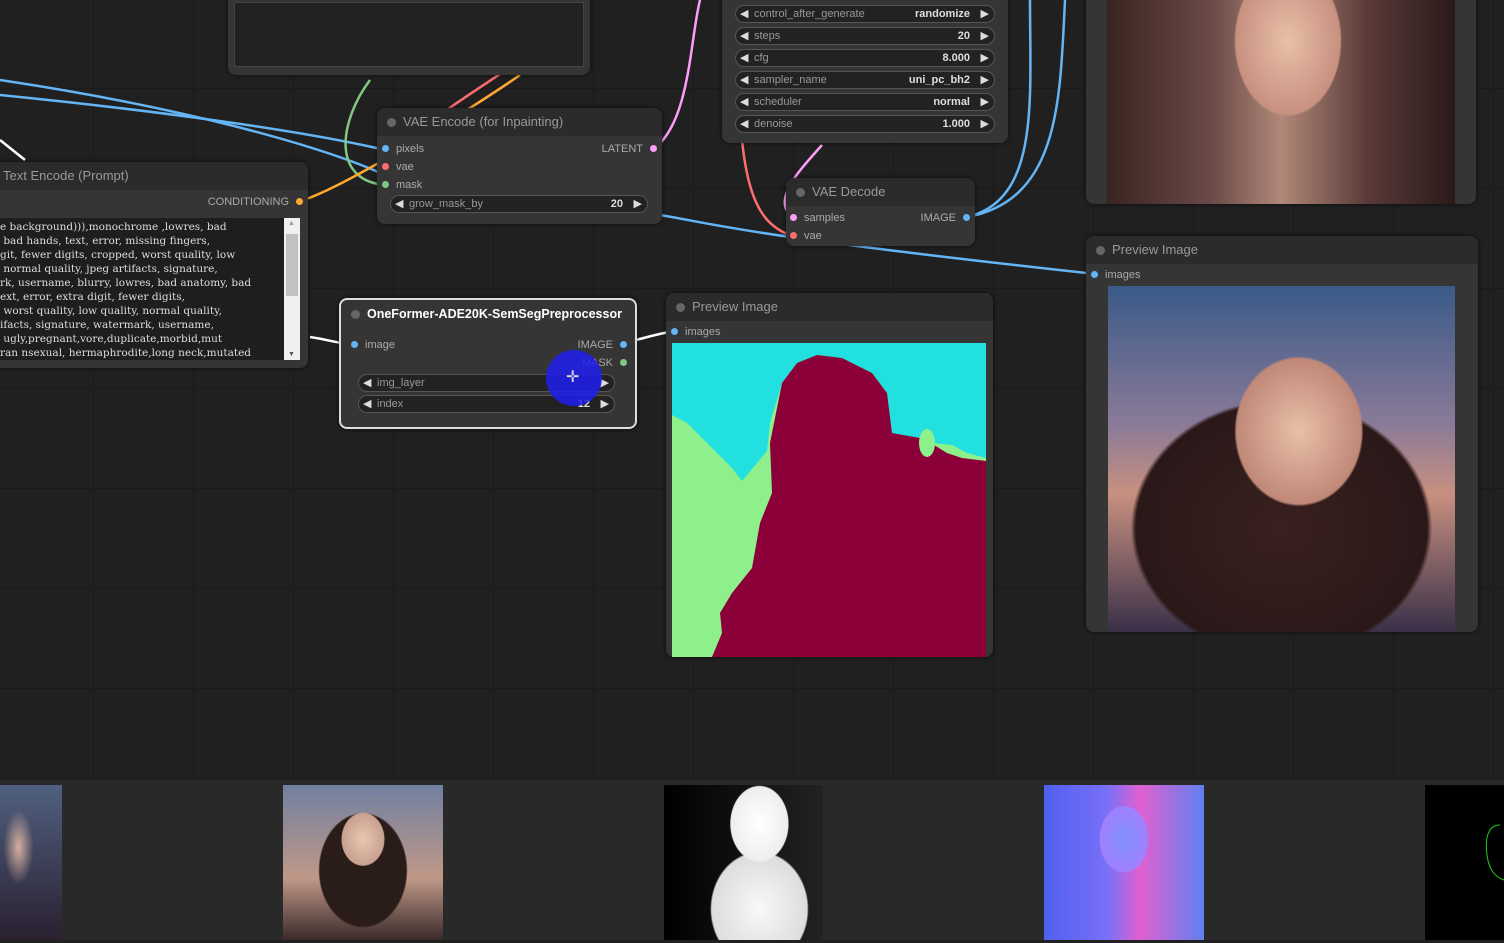  I want to click on input-pixels: pixels, so click(403, 149).